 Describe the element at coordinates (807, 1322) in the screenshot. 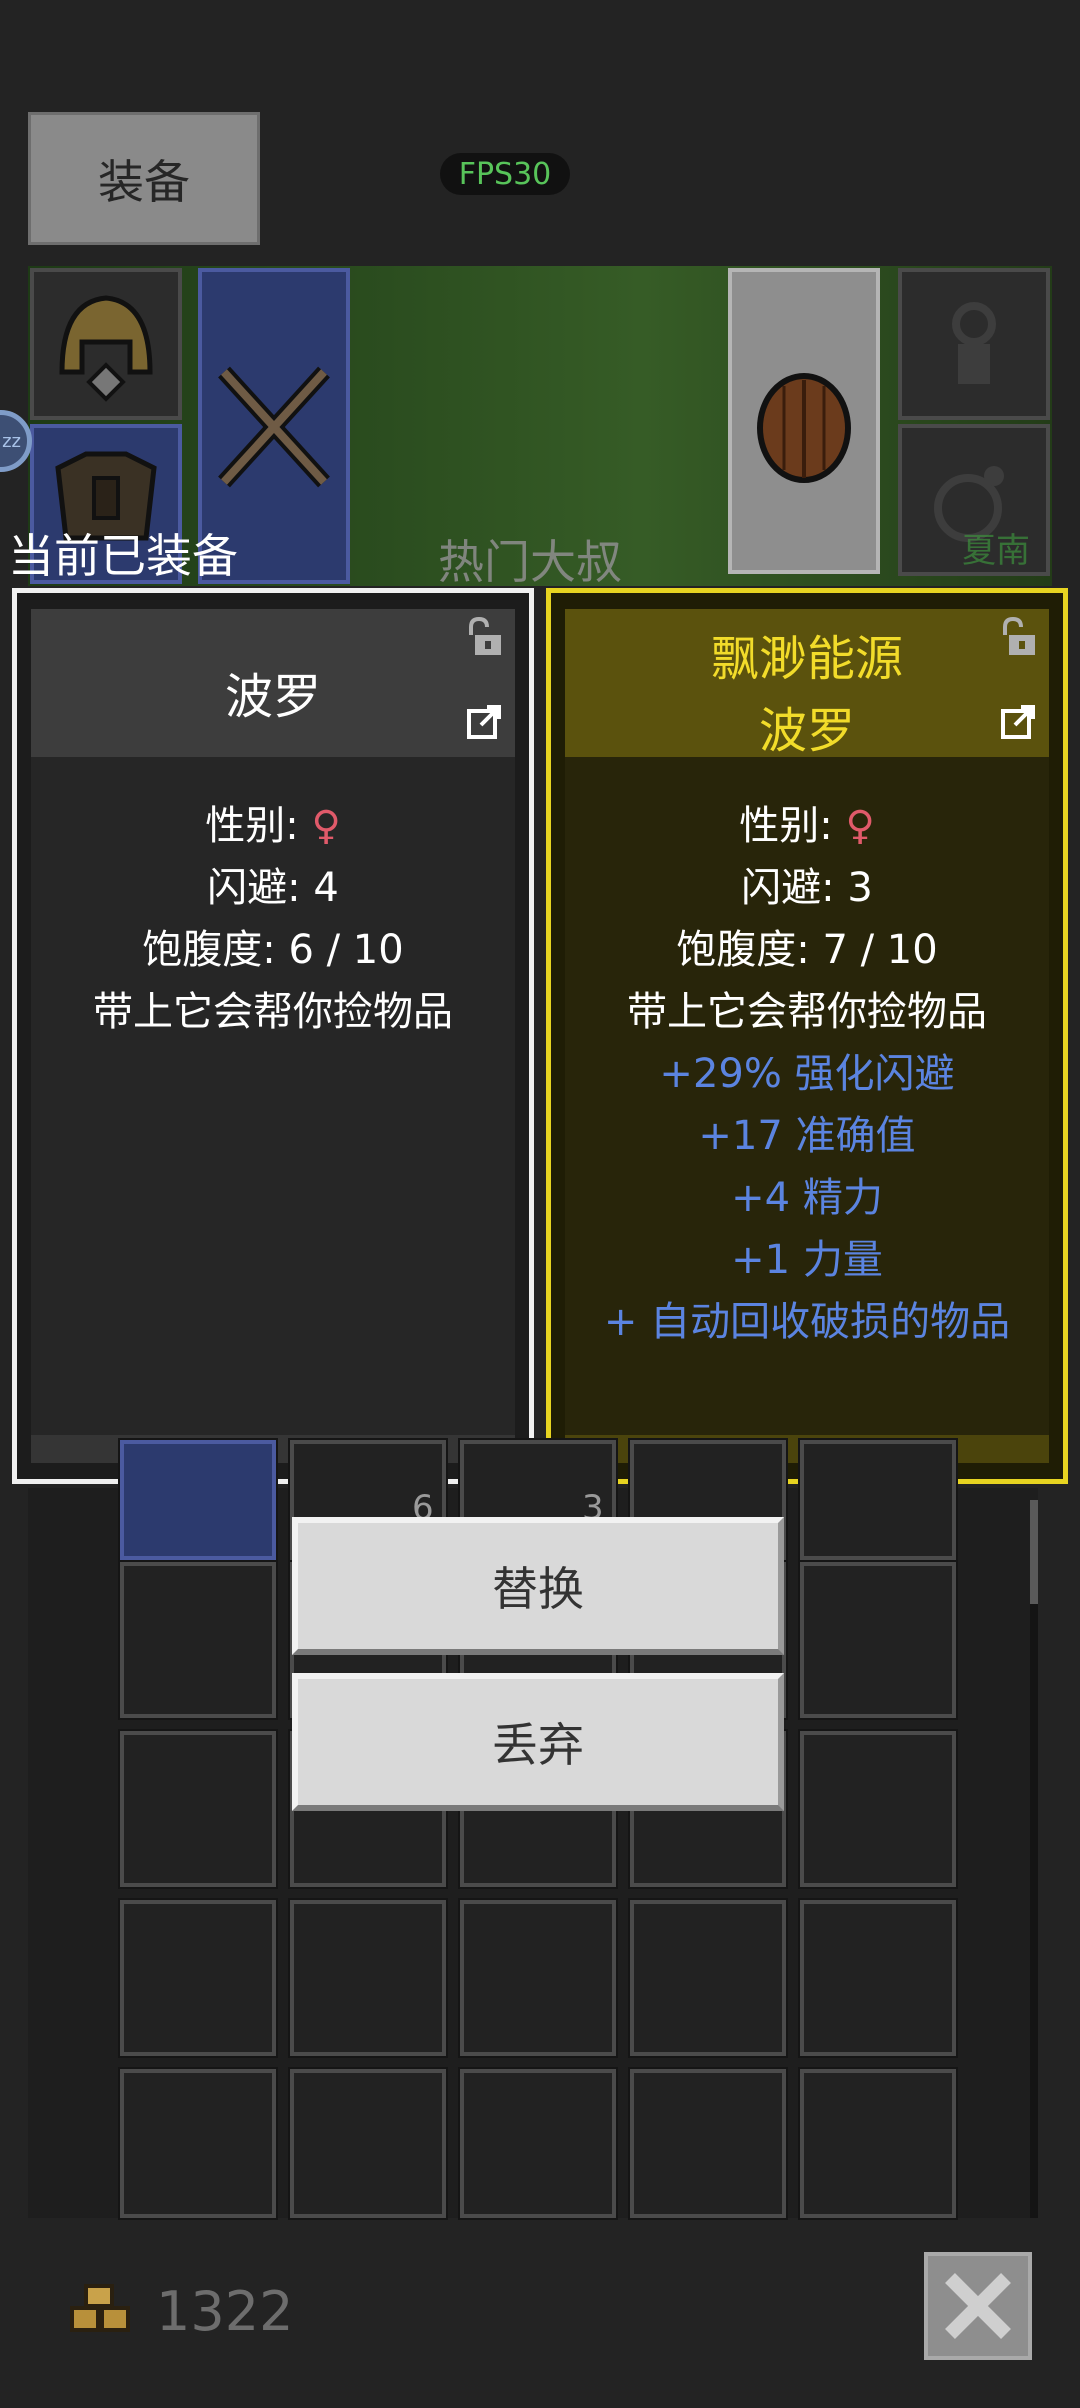

I see `bonus-auto-recycle: + 自动回收破损的物品` at that location.